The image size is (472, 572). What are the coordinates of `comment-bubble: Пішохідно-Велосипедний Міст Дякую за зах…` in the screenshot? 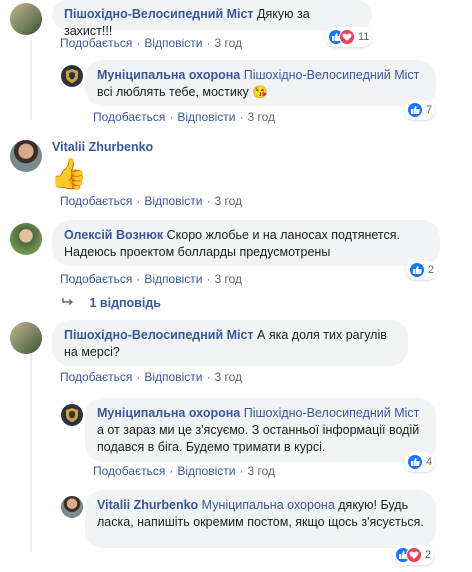 It's located at (212, 19).